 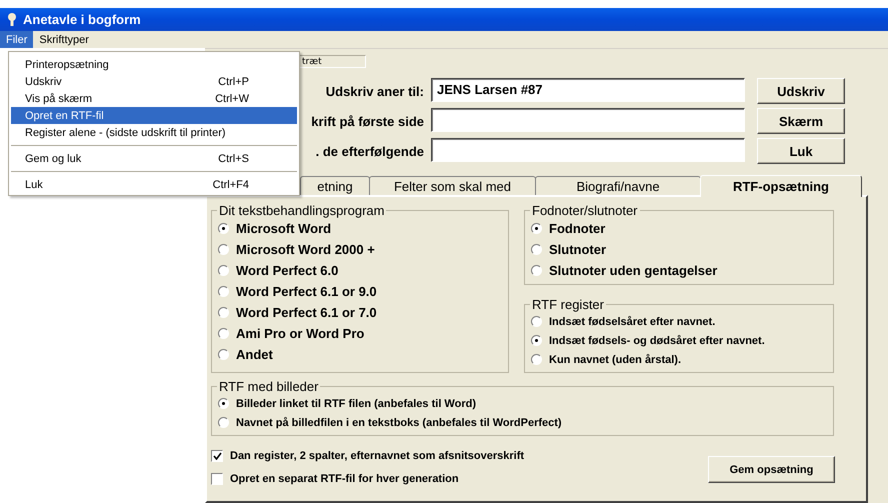 What do you see at coordinates (305, 250) in the screenshot?
I see `option-label: Microsoft Word 2000 +` at bounding box center [305, 250].